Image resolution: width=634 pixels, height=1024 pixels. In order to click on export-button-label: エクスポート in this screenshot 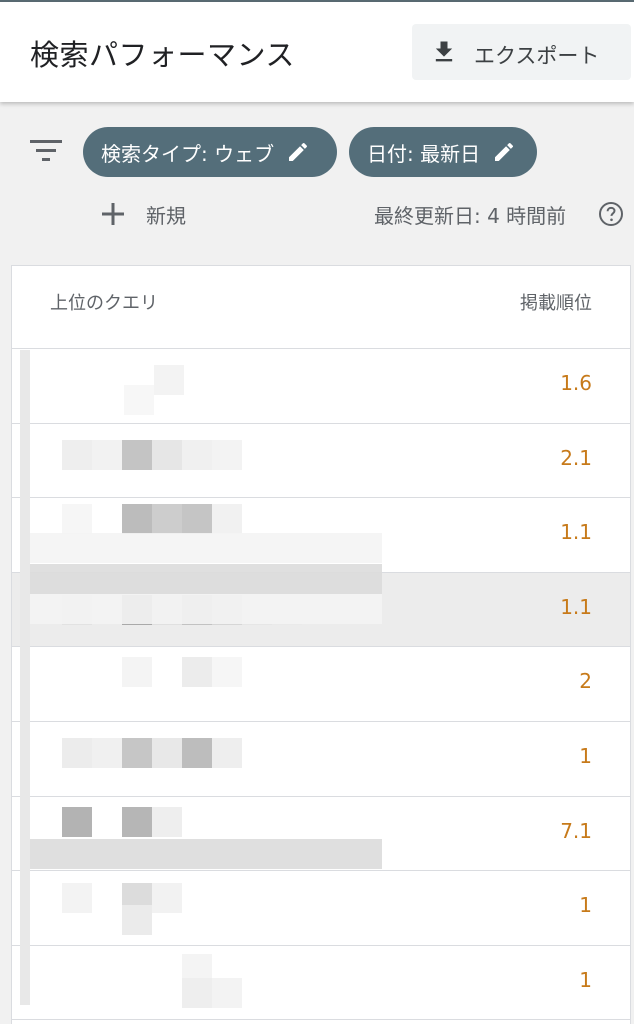, I will do `click(537, 56)`.